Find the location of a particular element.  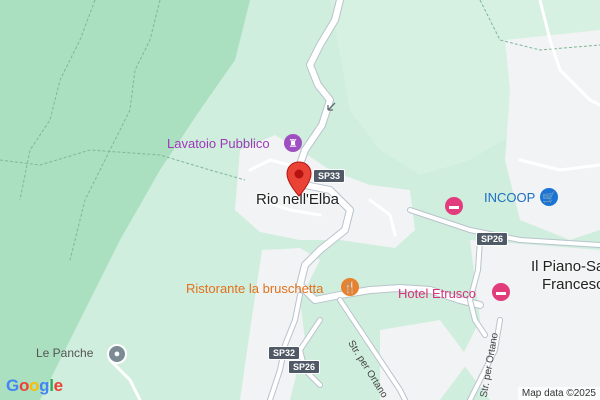

hotel-bed-icon: ▬ is located at coordinates (454, 206).